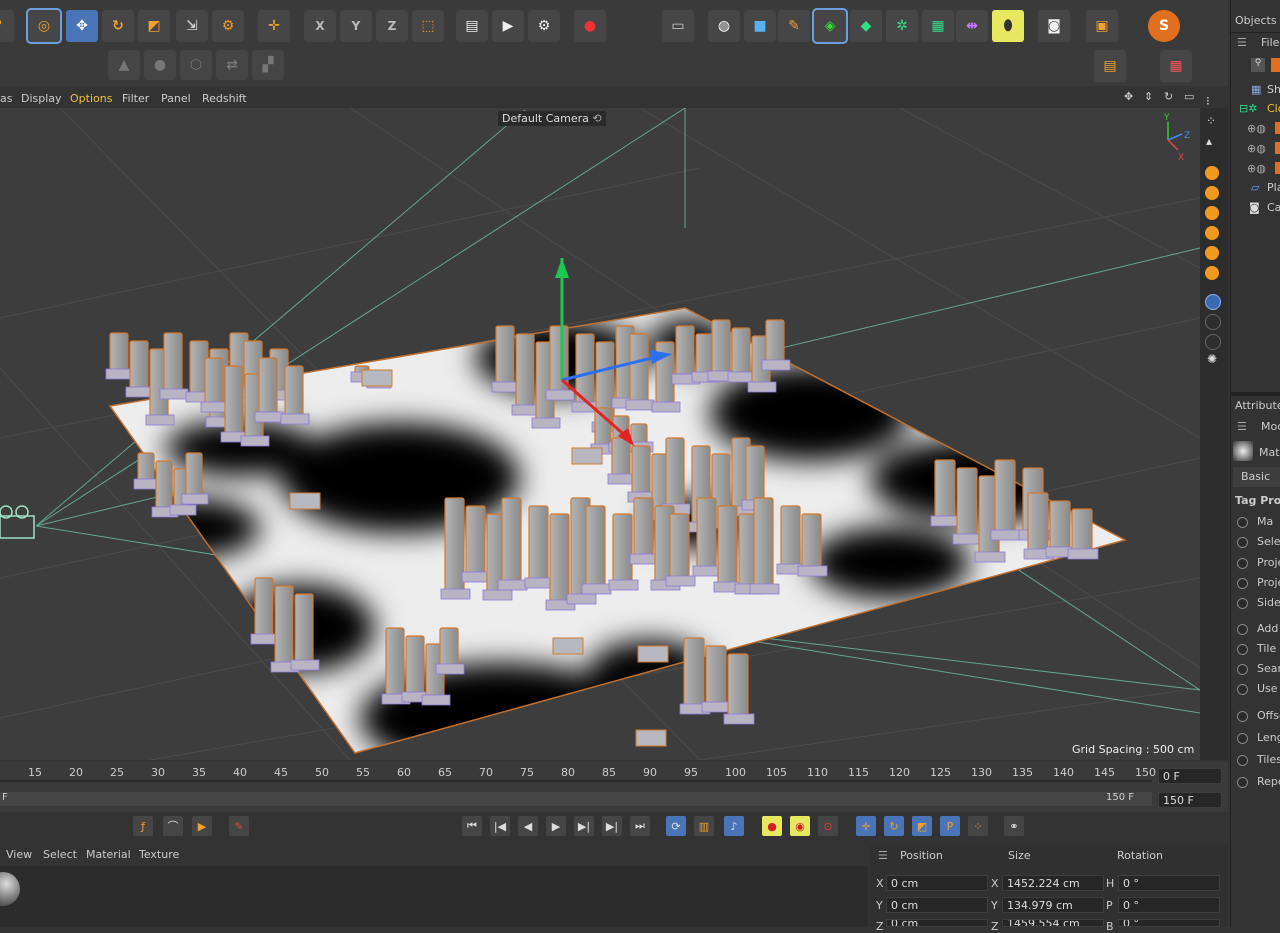  I want to click on rotation-h-field: 0 °, so click(1169, 883).